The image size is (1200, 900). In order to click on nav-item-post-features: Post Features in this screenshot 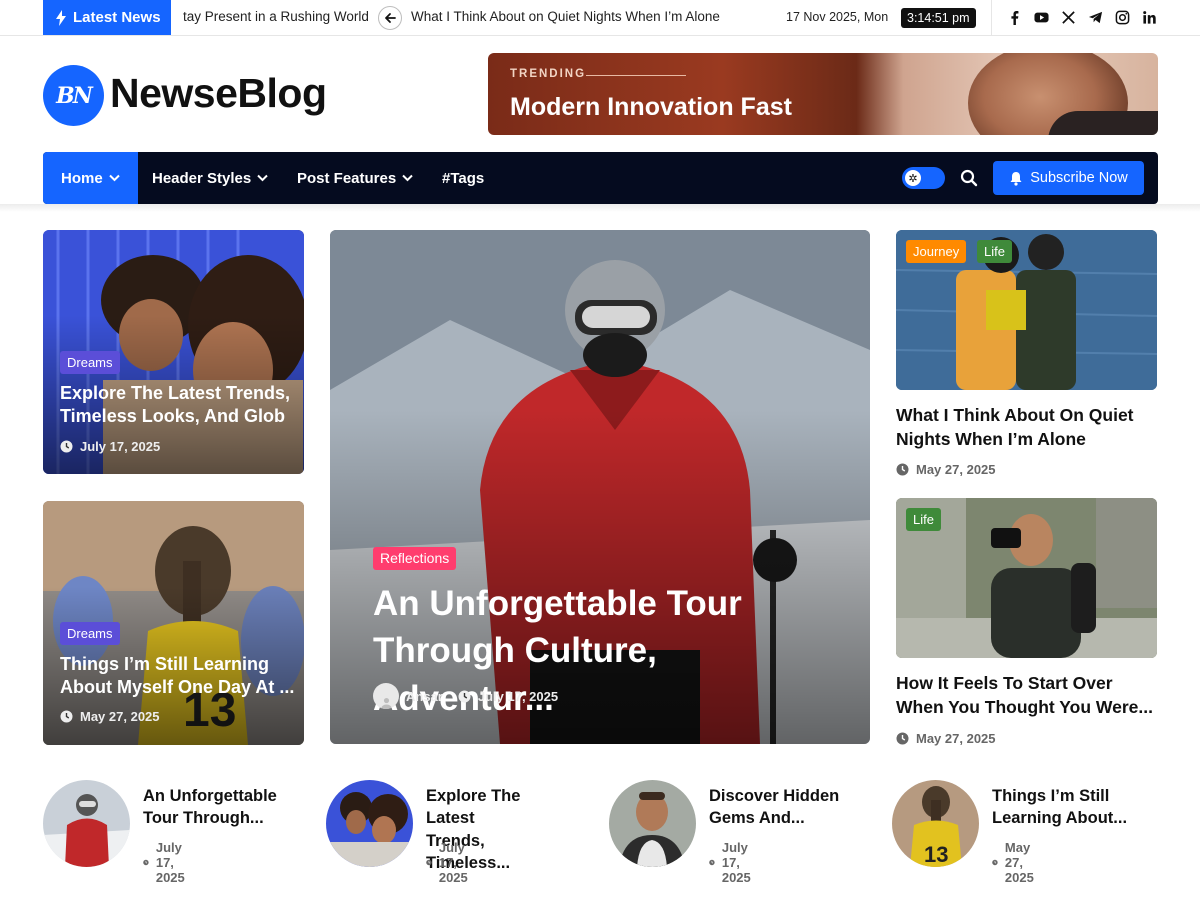, I will do `click(355, 178)`.